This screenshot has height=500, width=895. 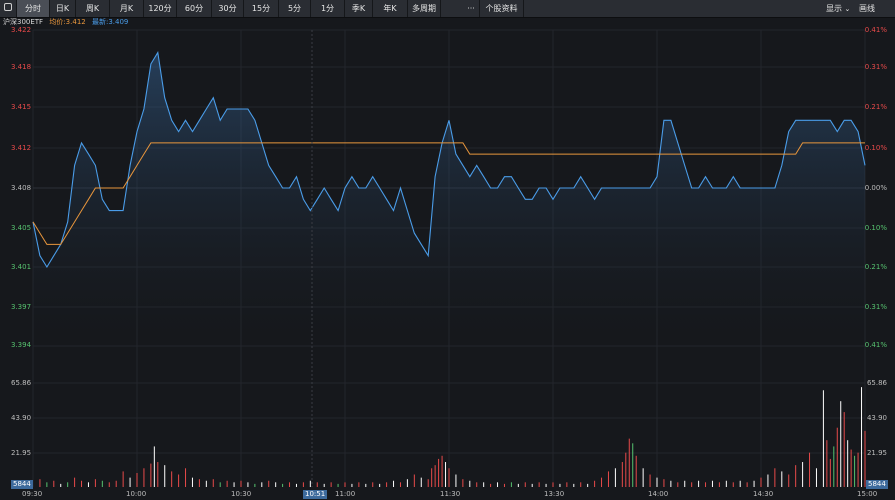 What do you see at coordinates (21, 67) in the screenshot?
I see `price-label-left: 3.418` at bounding box center [21, 67].